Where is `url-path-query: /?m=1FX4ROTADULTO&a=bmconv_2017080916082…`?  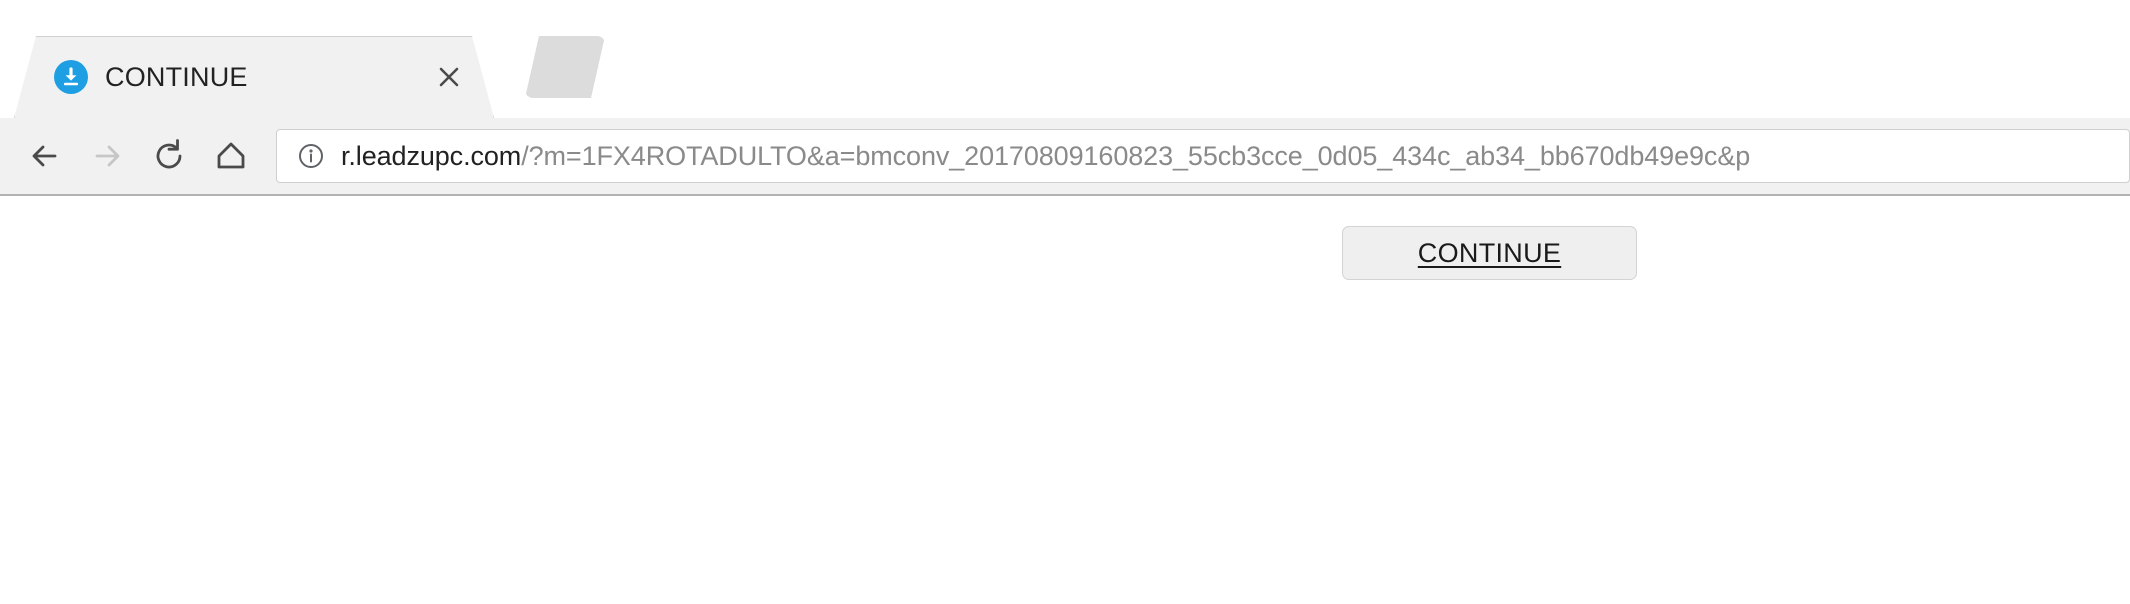
url-path-query: /?m=1FX4ROTADULTO&a=bmconv_2017080916082… is located at coordinates (1136, 155).